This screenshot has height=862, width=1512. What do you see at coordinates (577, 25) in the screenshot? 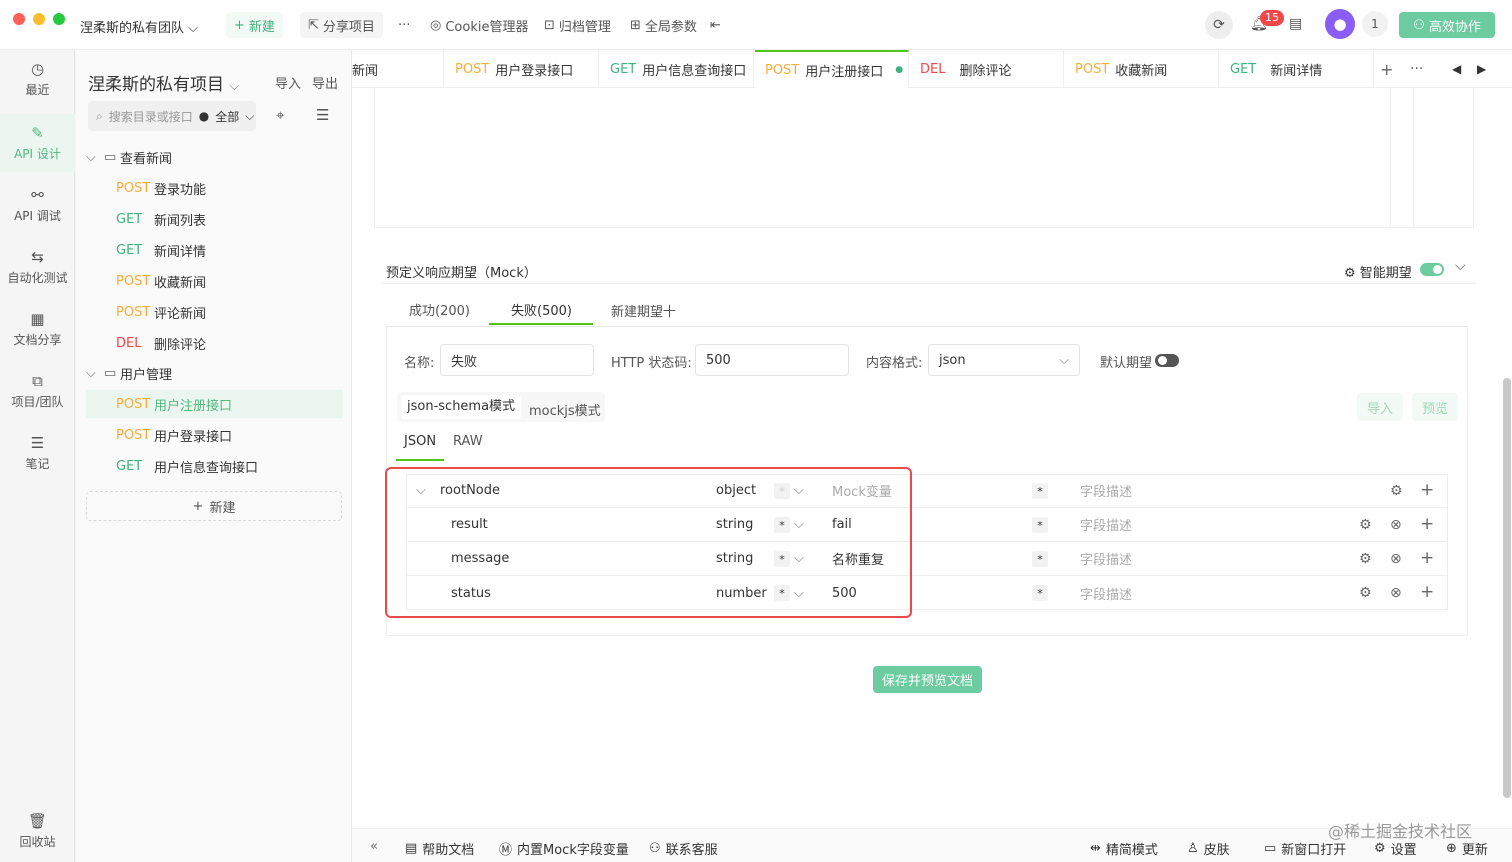
I see `archive-button: ⊡ 归档管理` at bounding box center [577, 25].